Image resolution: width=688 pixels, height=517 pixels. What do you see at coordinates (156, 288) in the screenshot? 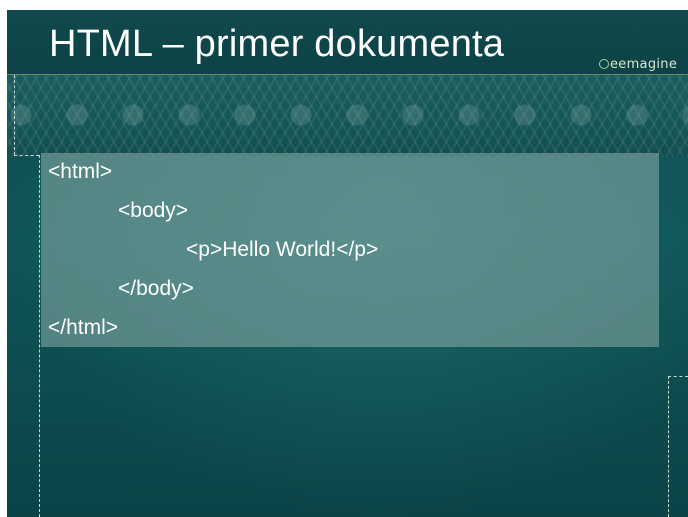
I see `code-line-body-close: </body>` at bounding box center [156, 288].